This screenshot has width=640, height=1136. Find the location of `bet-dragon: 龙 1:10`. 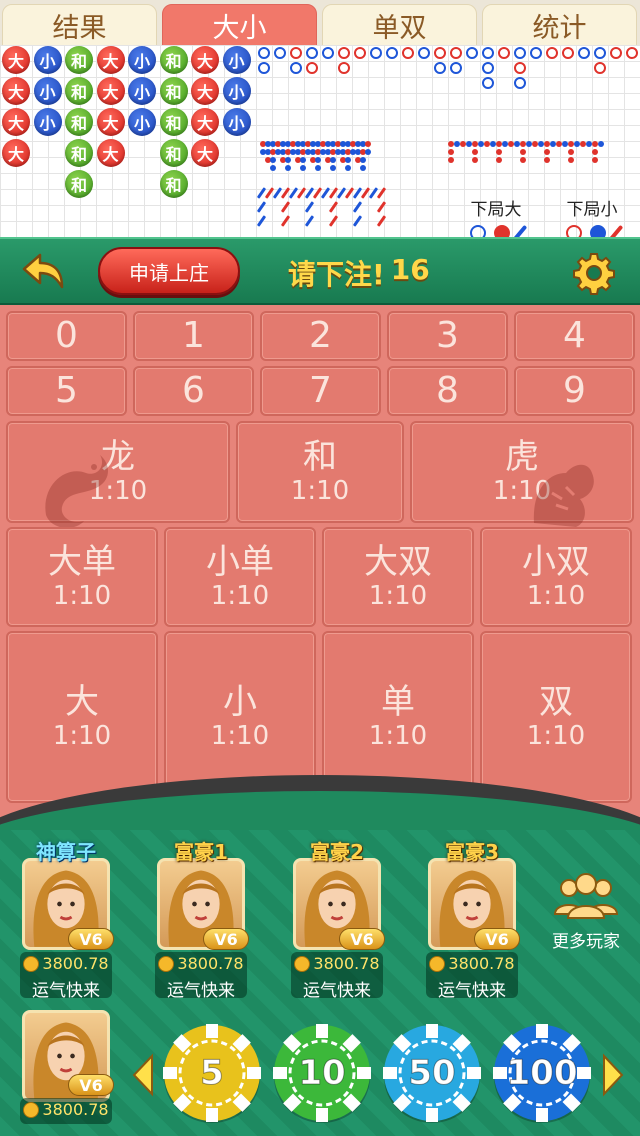

bet-dragon: 龙 1:10 is located at coordinates (118, 474).